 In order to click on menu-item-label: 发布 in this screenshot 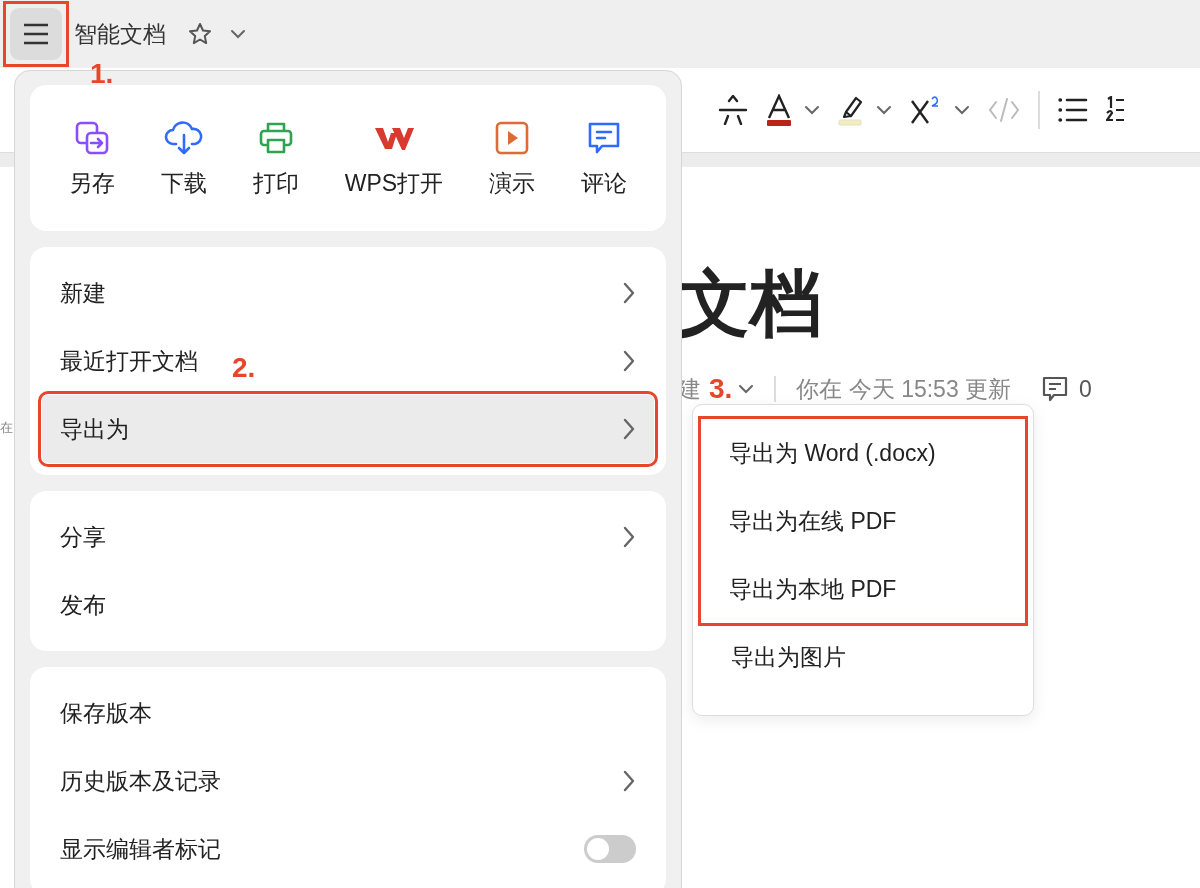, I will do `click(83, 605)`.